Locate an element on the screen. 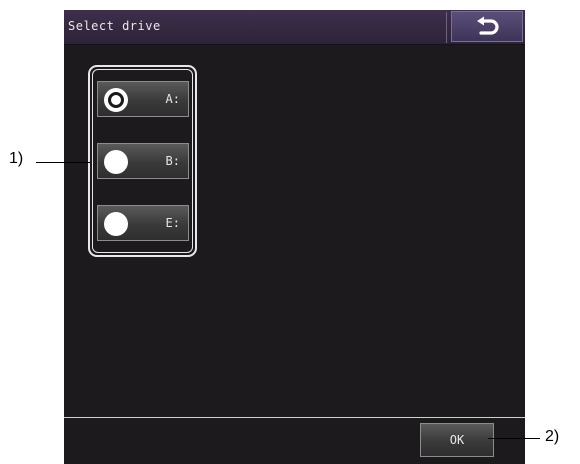  drive-label: E: is located at coordinates (172, 223).